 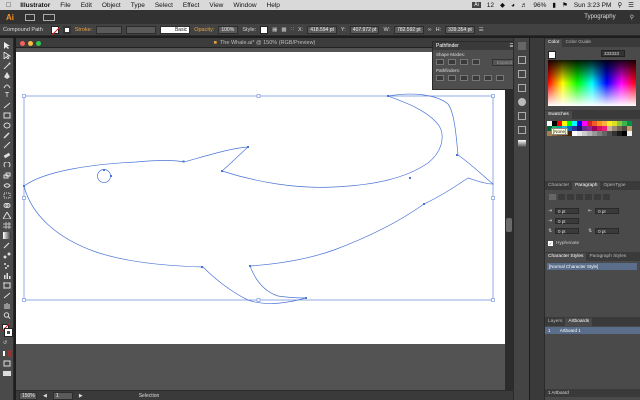 What do you see at coordinates (244, 5) in the screenshot?
I see `menu-window: Window` at bounding box center [244, 5].